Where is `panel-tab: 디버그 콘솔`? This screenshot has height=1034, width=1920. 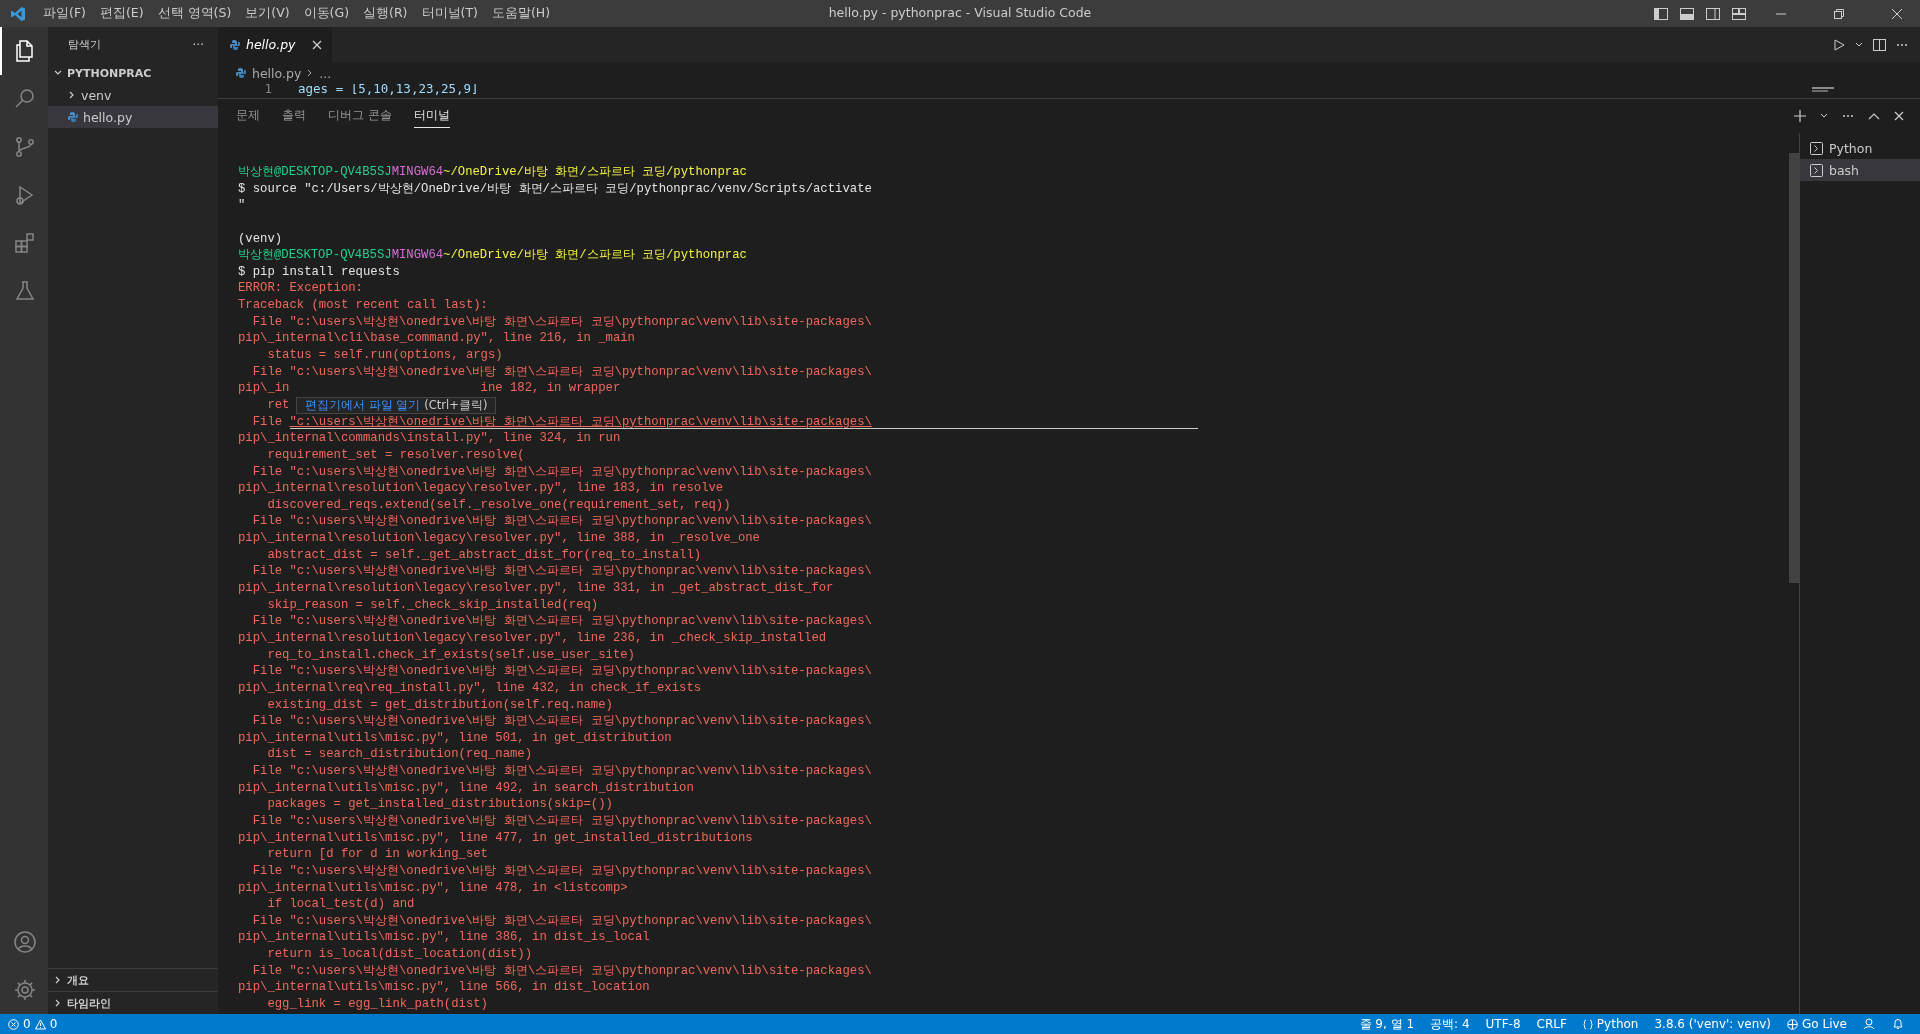 panel-tab: 디버그 콘솔 is located at coordinates (360, 116).